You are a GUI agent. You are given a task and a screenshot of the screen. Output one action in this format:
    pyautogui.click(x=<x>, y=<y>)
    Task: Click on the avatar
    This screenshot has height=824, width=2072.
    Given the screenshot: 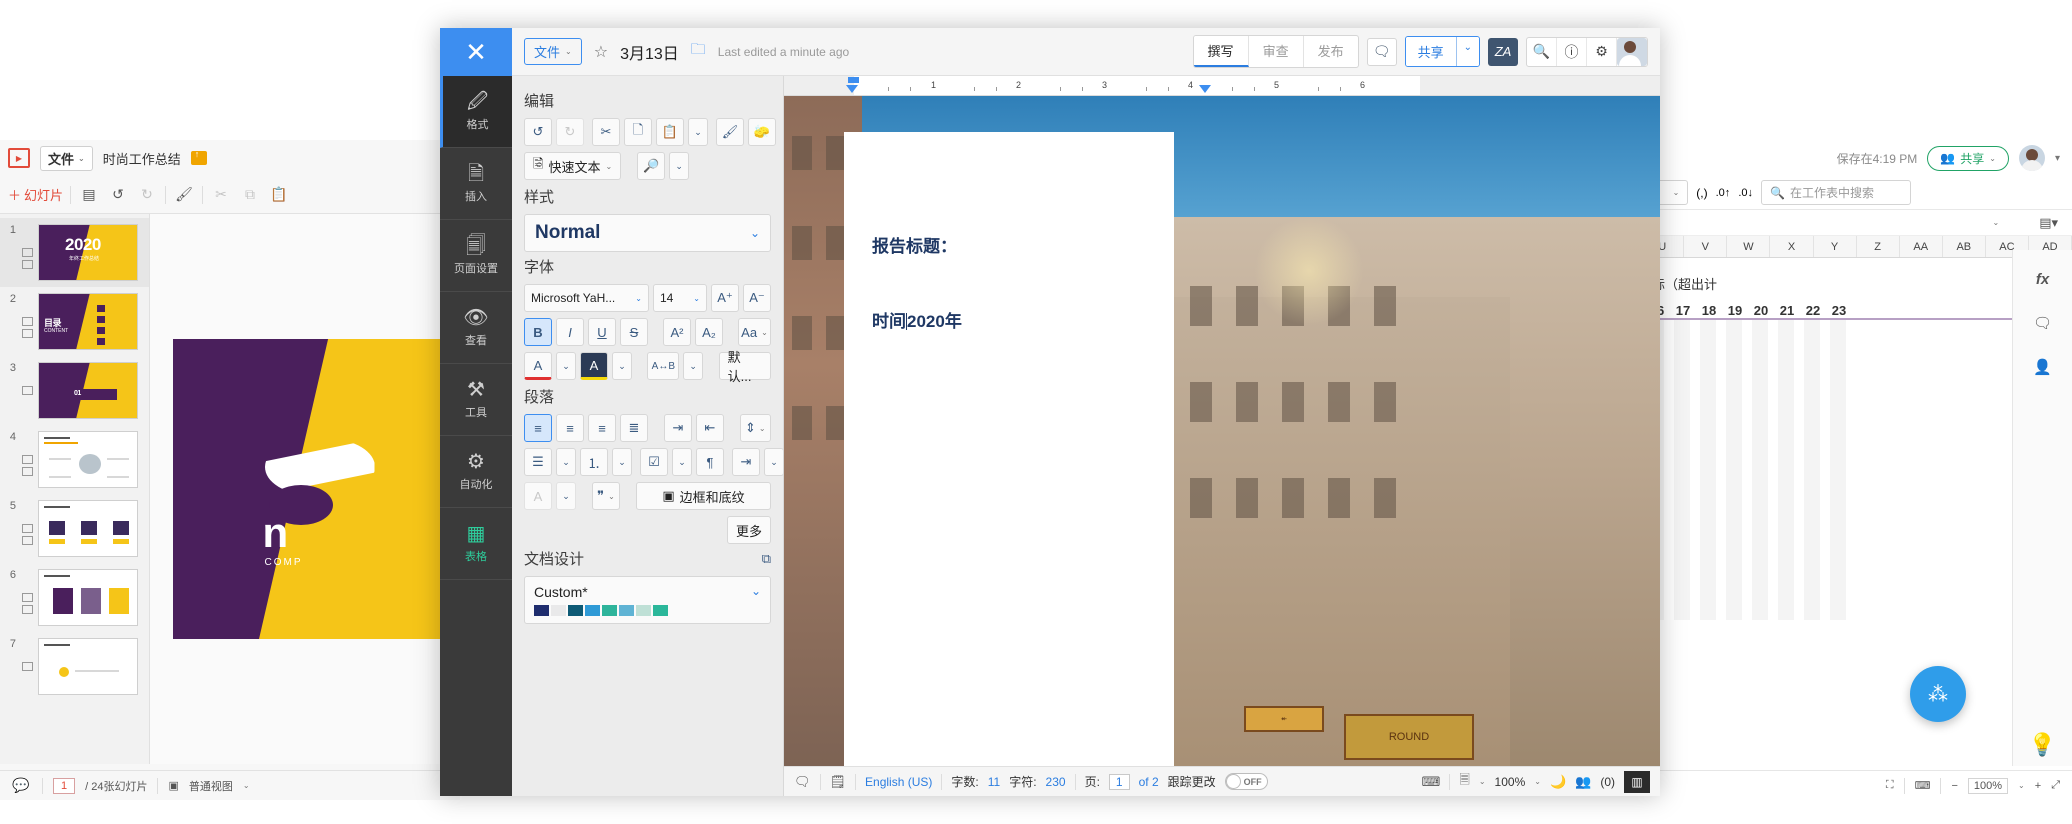 What is the action you would take?
    pyautogui.click(x=2031, y=158)
    